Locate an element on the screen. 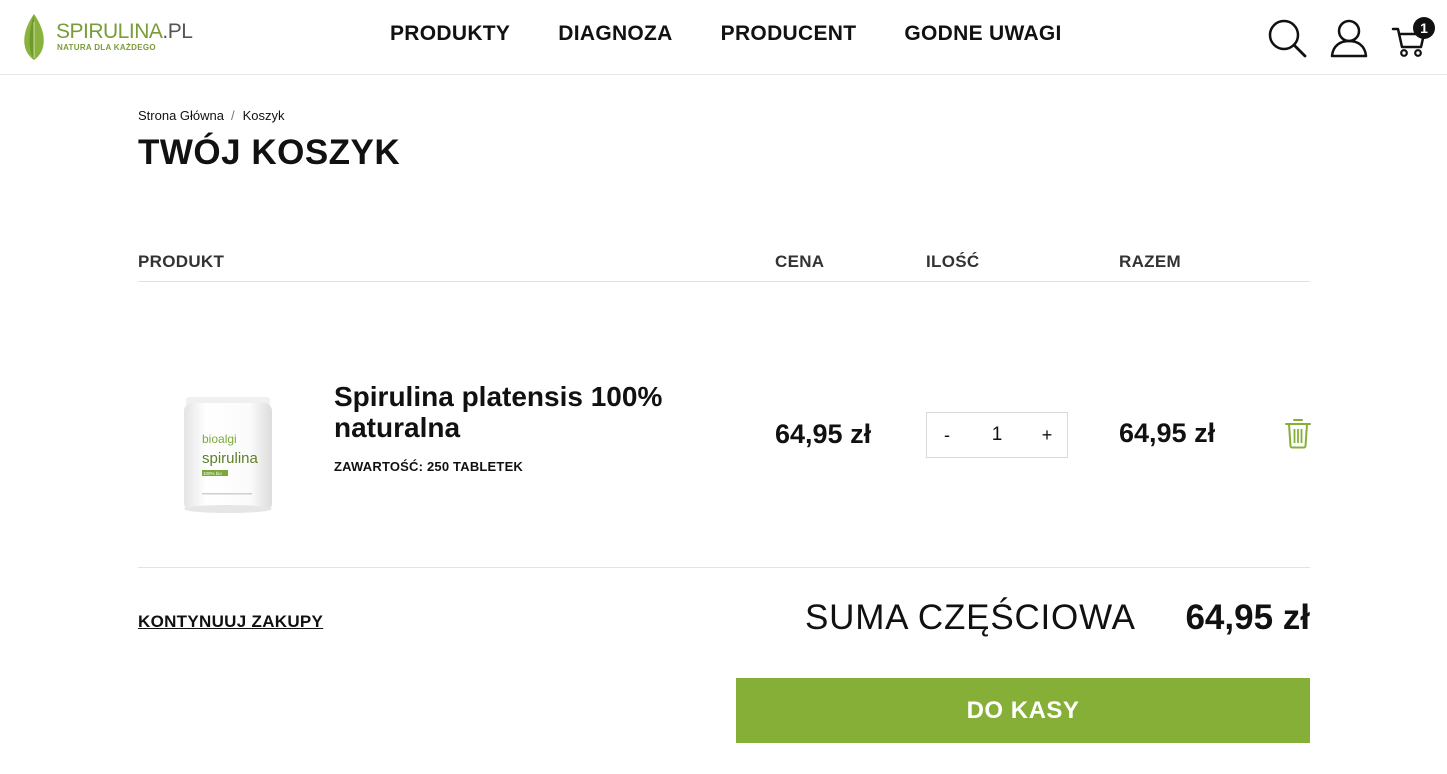 Image resolution: width=1447 pixels, height=774 pixels. column-header-total: RAZEM is located at coordinates (1150, 261).